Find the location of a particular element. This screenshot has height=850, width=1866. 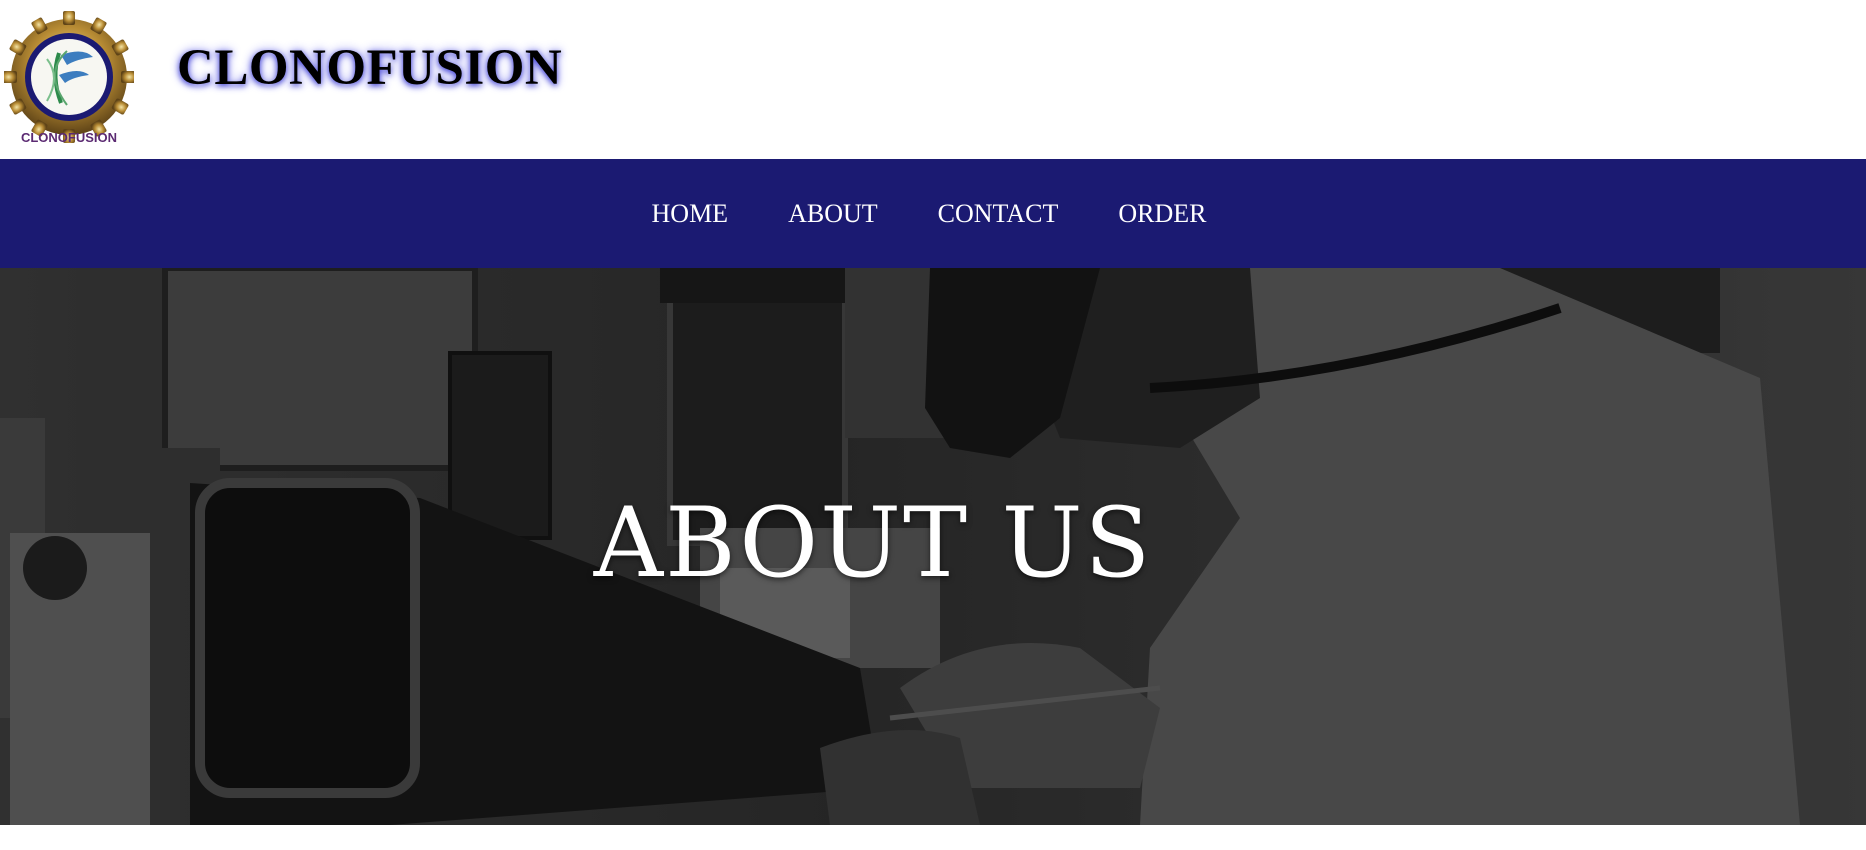

hero-title-text: ABOUT US is located at coordinates (873, 543).